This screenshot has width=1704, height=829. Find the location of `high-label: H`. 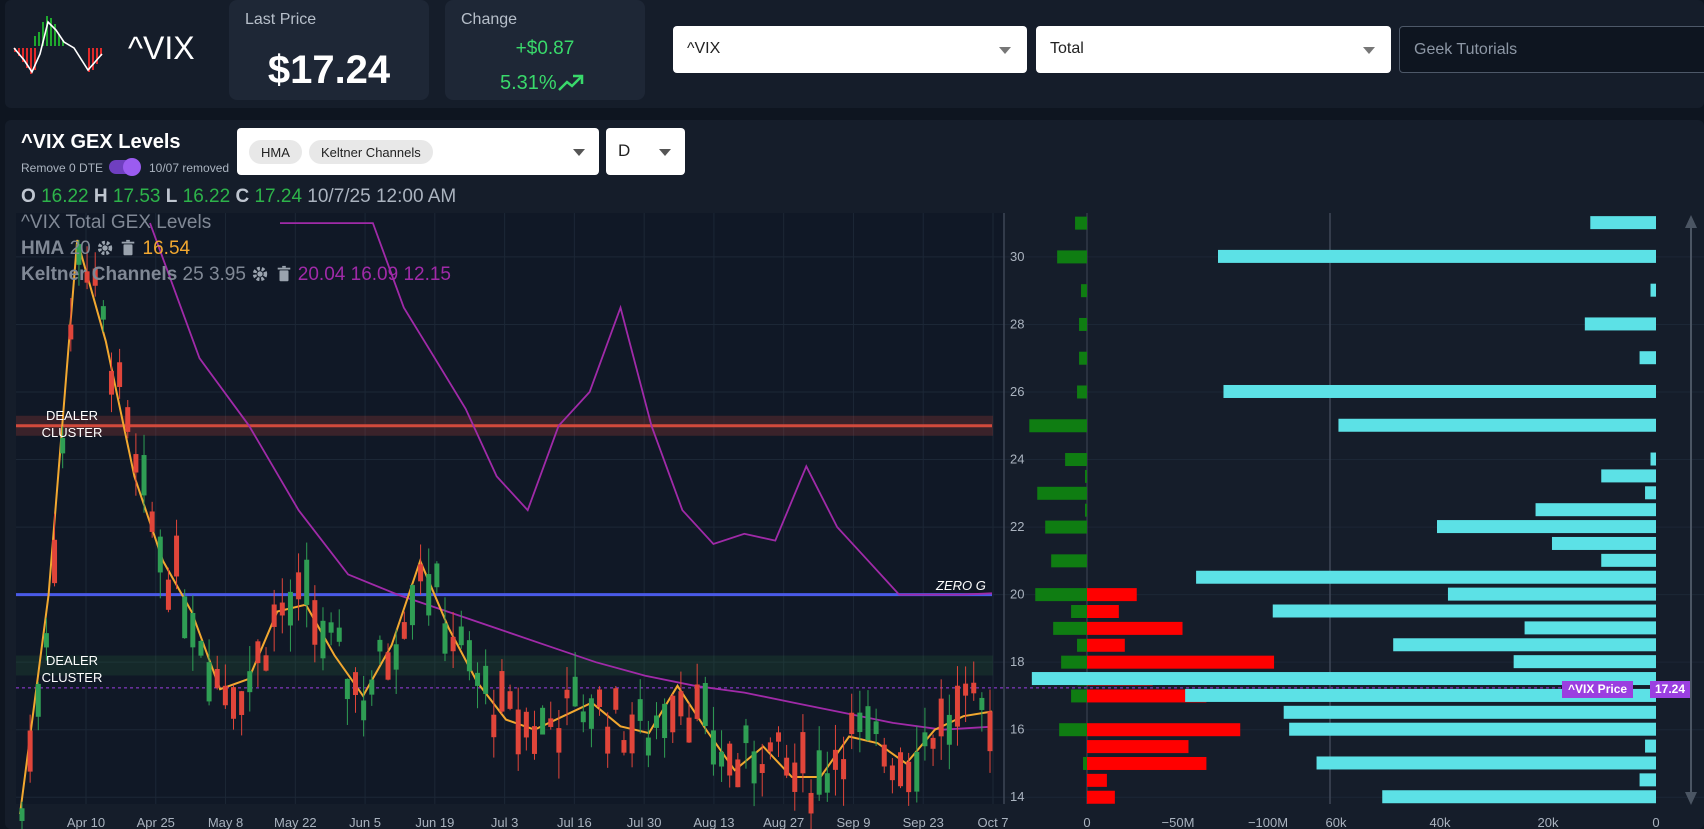

high-label: H is located at coordinates (100, 196).